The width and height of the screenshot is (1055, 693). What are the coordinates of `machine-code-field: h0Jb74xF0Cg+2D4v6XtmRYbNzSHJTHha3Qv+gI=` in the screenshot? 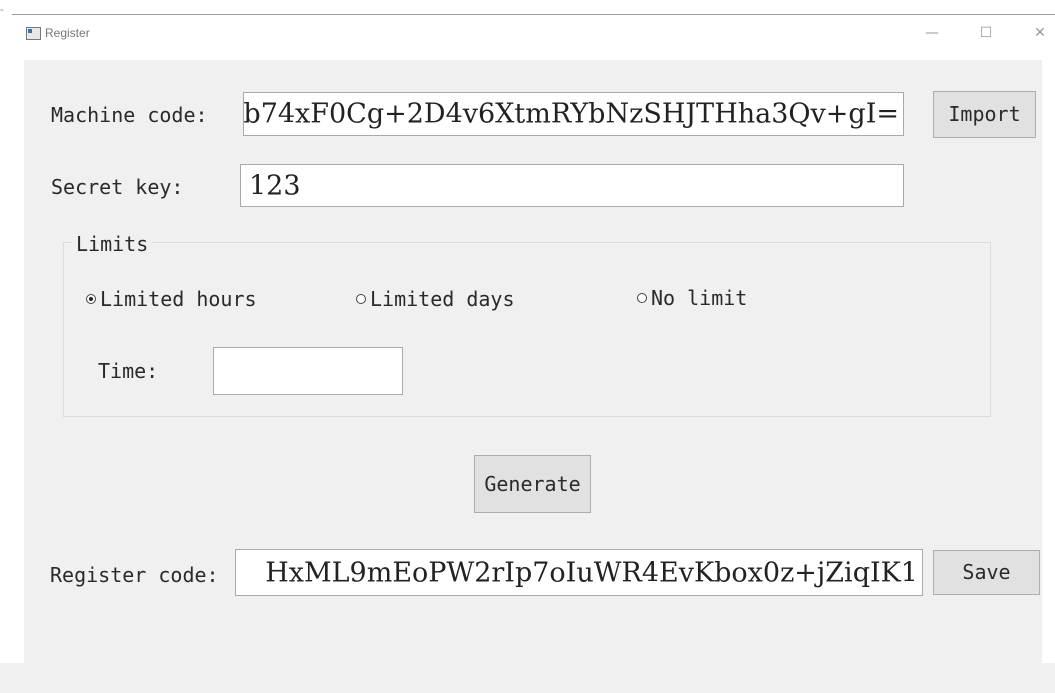 It's located at (573, 114).